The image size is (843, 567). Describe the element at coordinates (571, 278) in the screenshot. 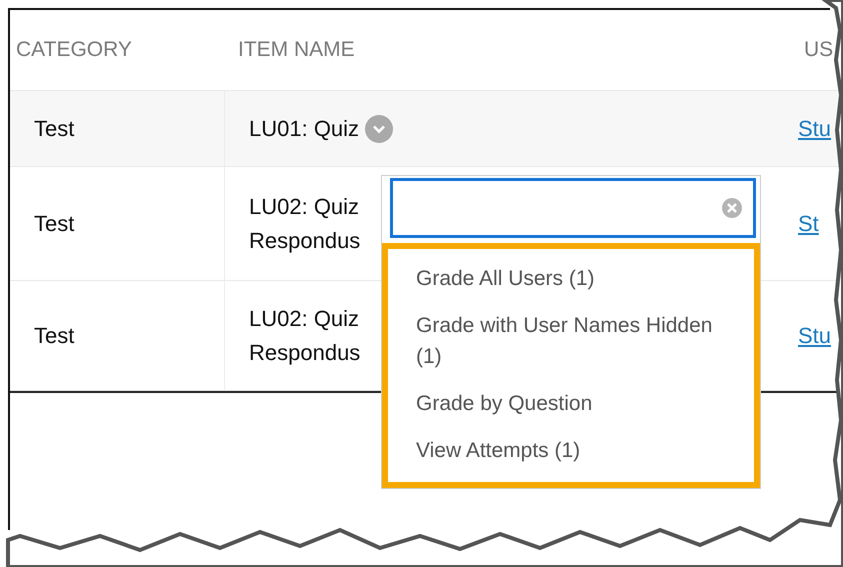

I see `menu-item: Grade All Users (1)` at that location.